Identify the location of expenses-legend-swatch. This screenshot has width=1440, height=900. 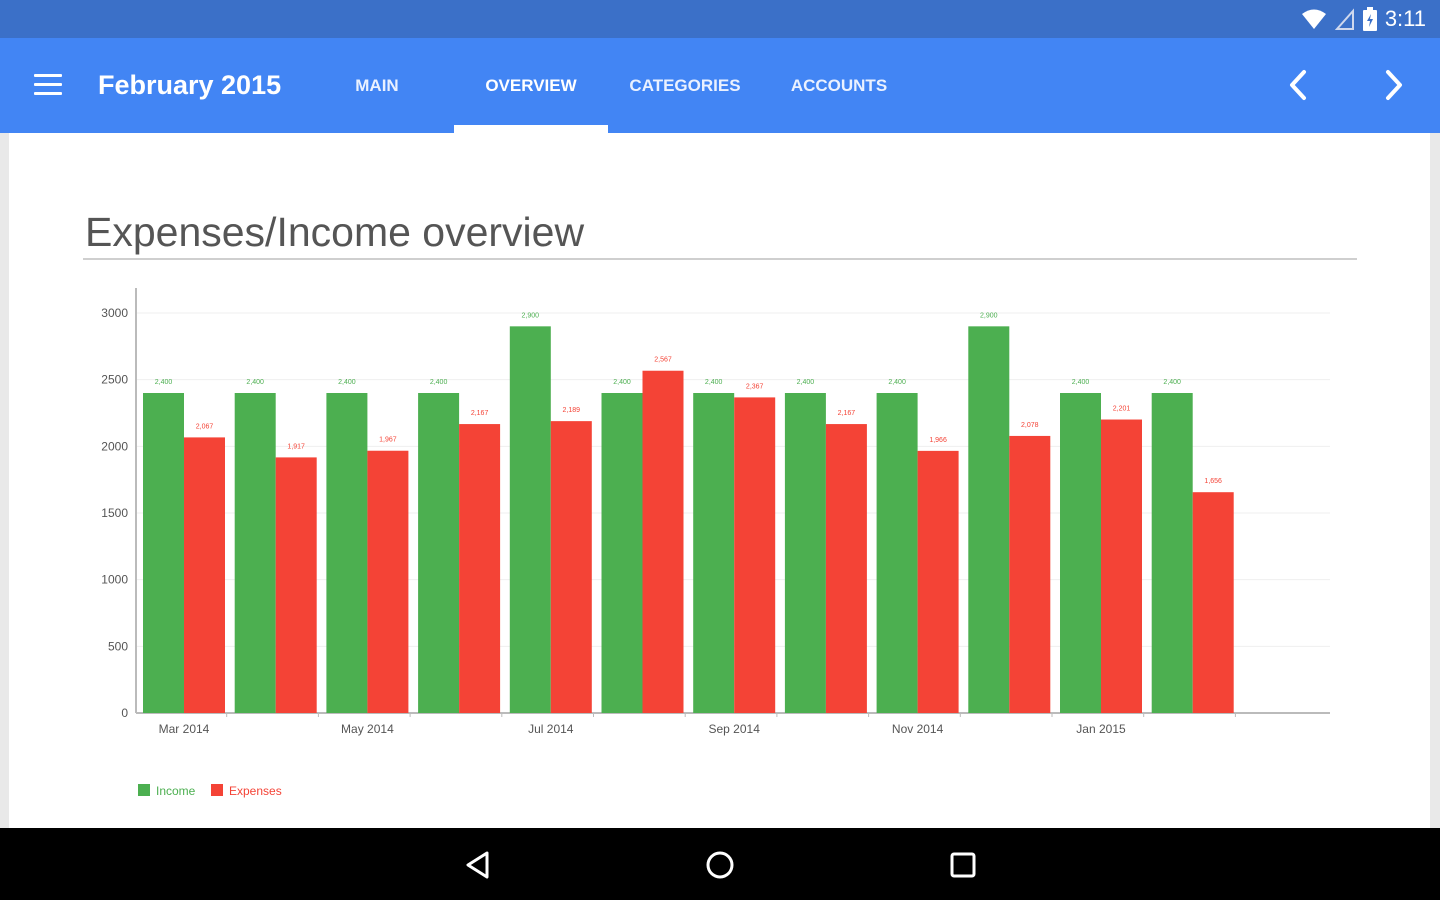
(217, 790).